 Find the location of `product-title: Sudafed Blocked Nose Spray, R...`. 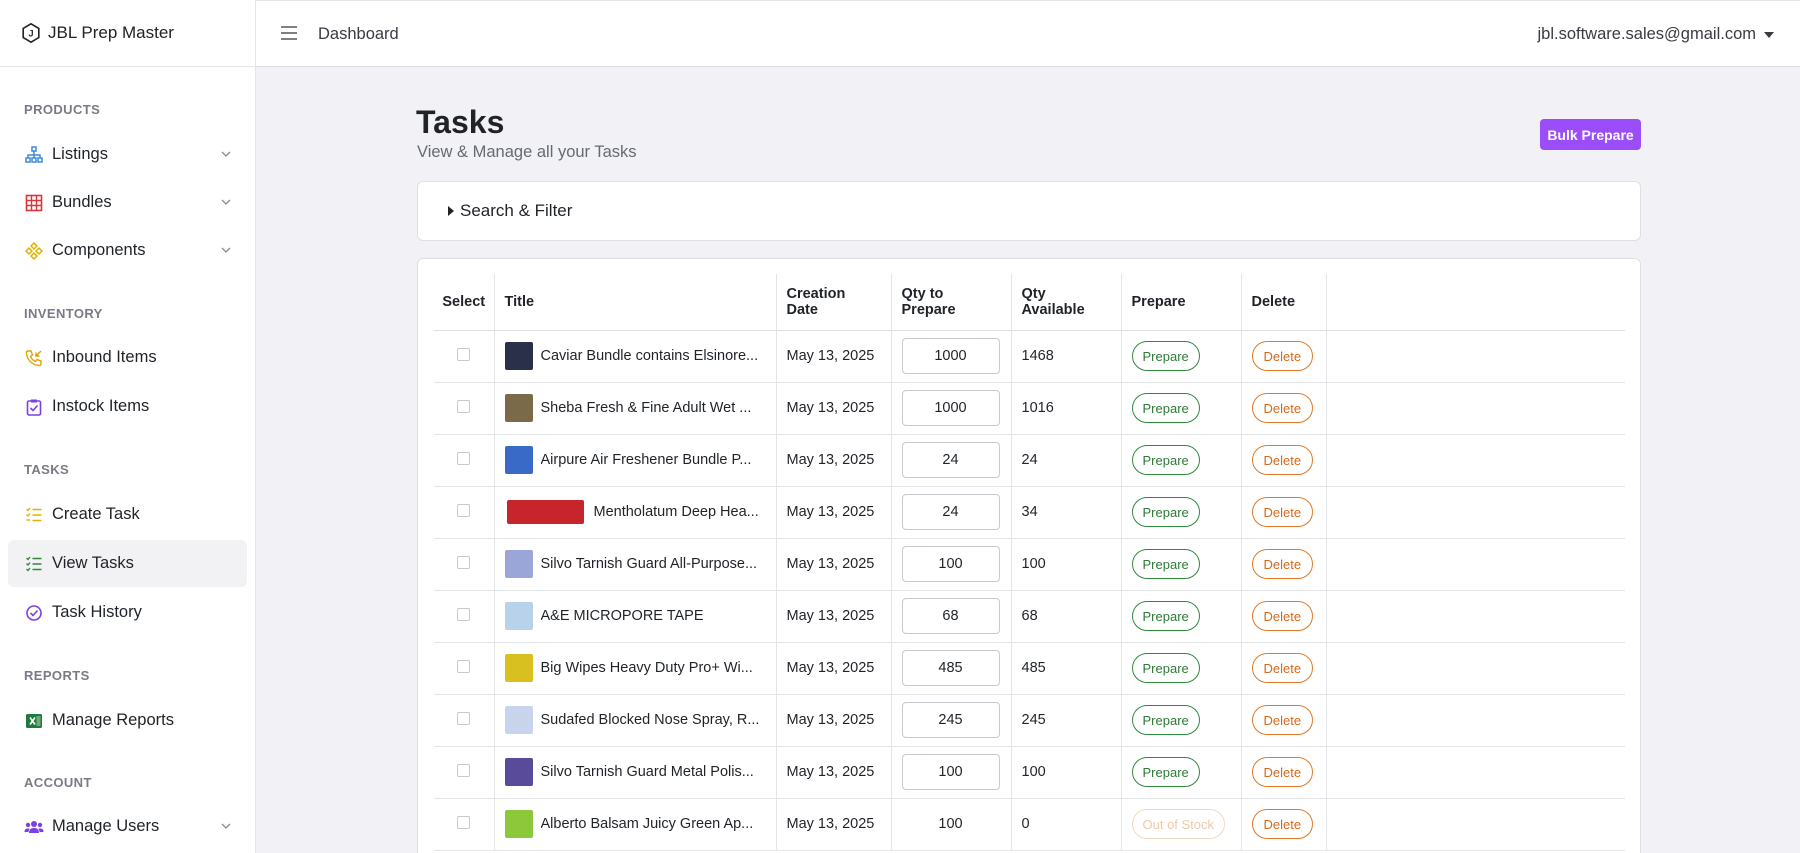

product-title: Sudafed Blocked Nose Spray, R... is located at coordinates (650, 720).